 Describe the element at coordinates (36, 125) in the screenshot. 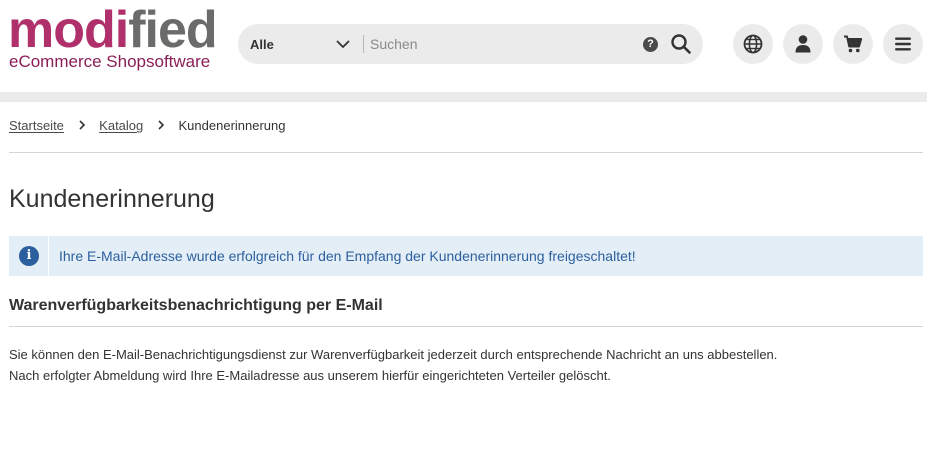

I see `breadcrumb-link-home: Startseite` at that location.